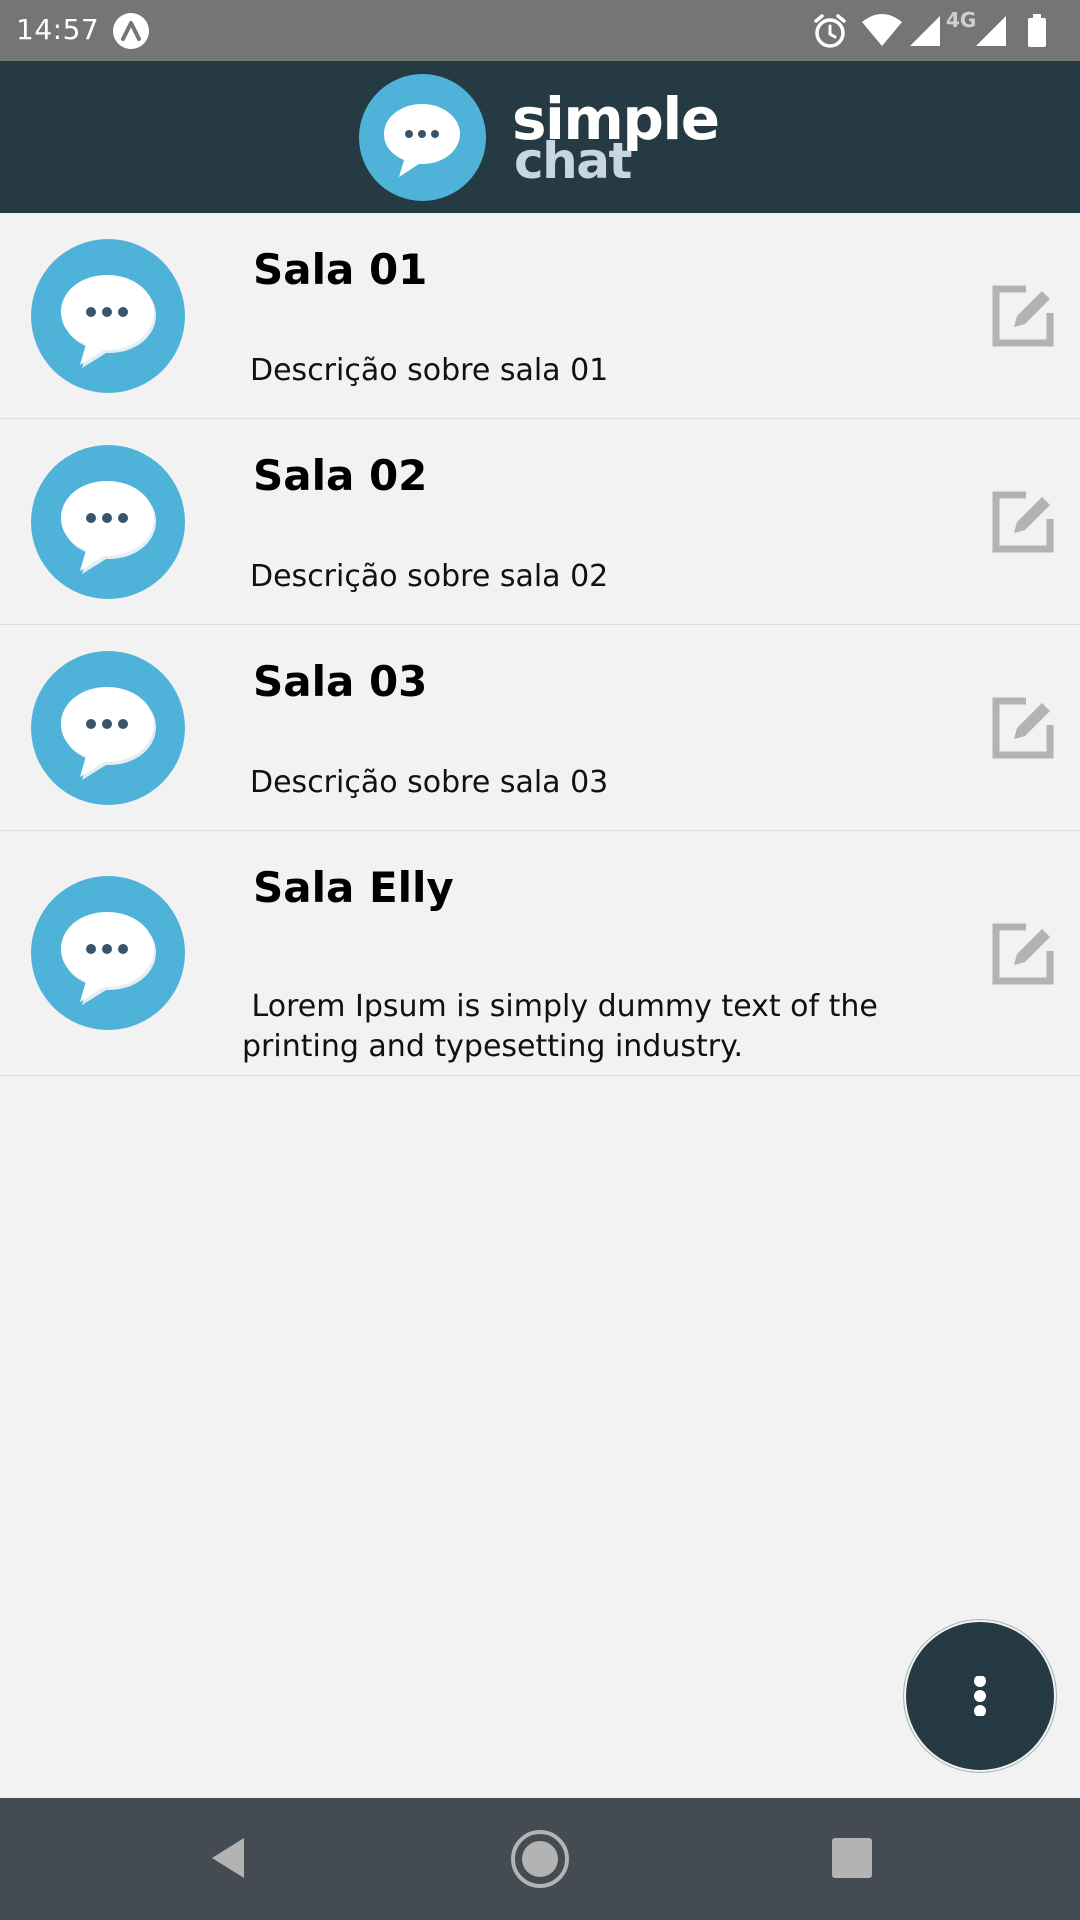 The height and width of the screenshot is (1920, 1080). I want to click on alarm-icon, so click(830, 31).